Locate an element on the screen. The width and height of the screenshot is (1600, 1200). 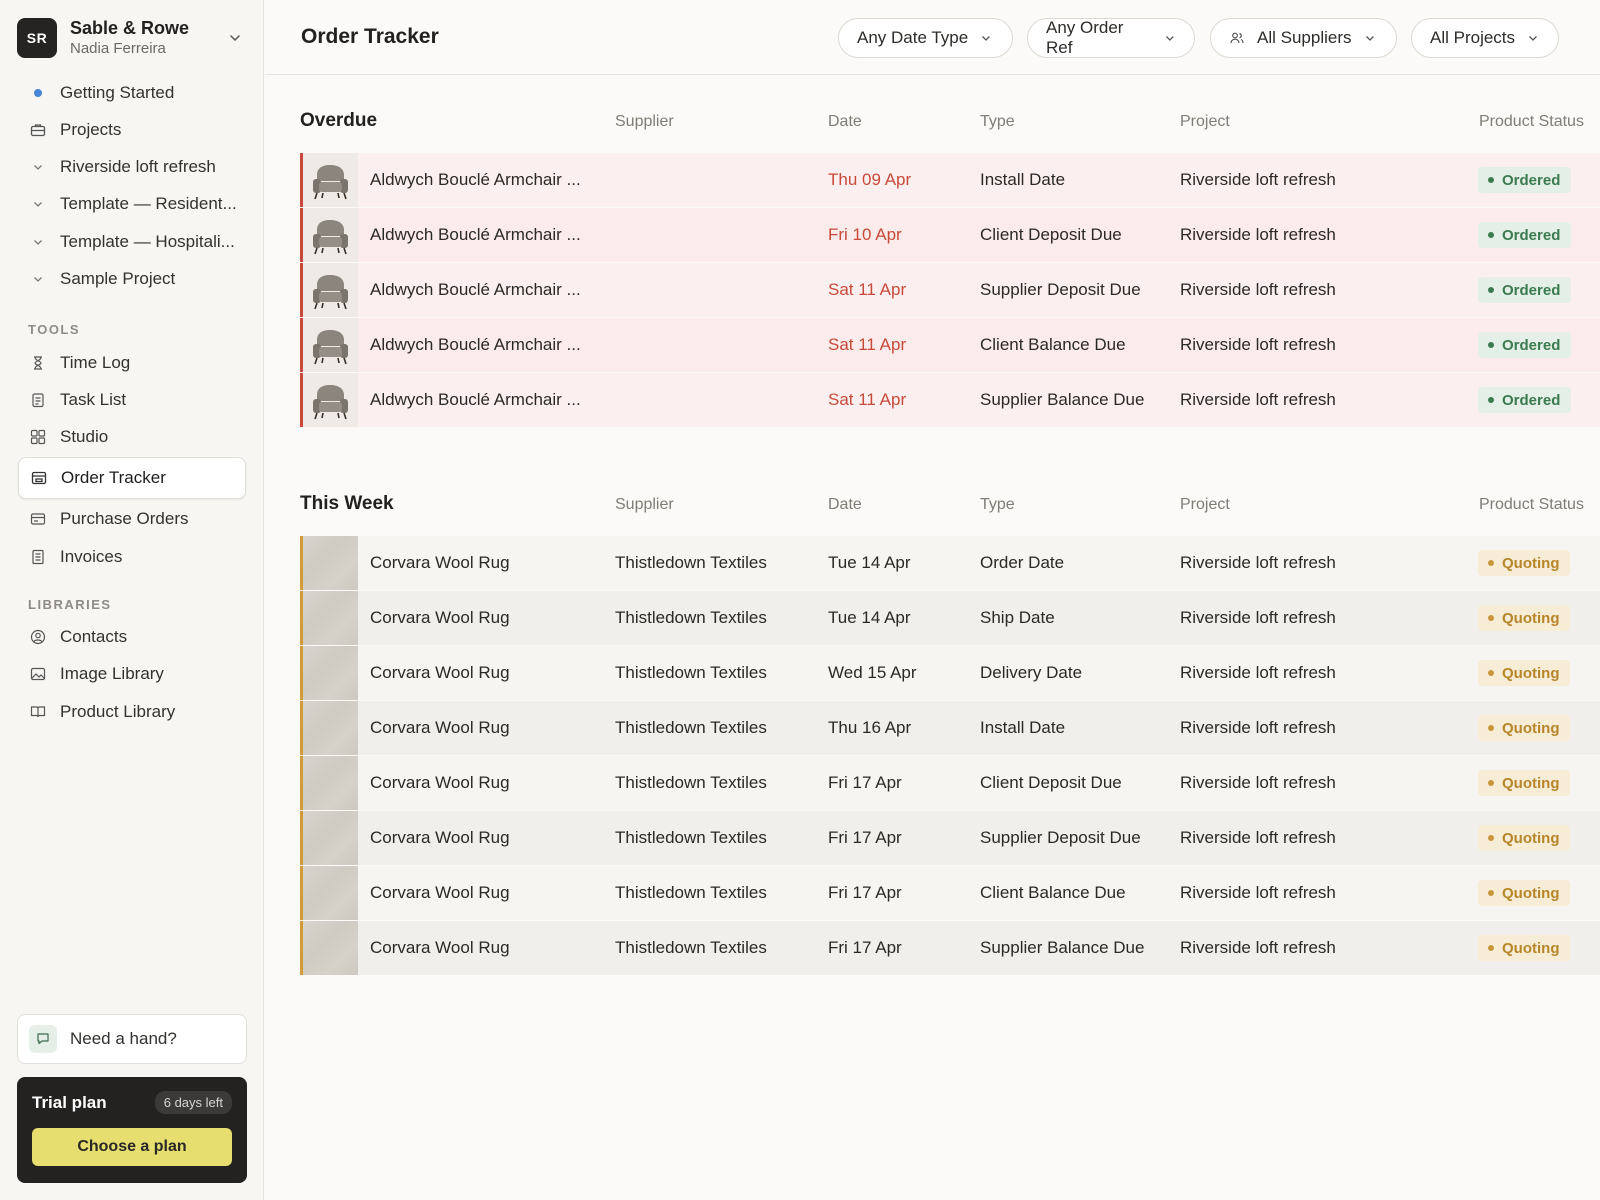
sidebar-item-studio: Studio is located at coordinates (132, 437).